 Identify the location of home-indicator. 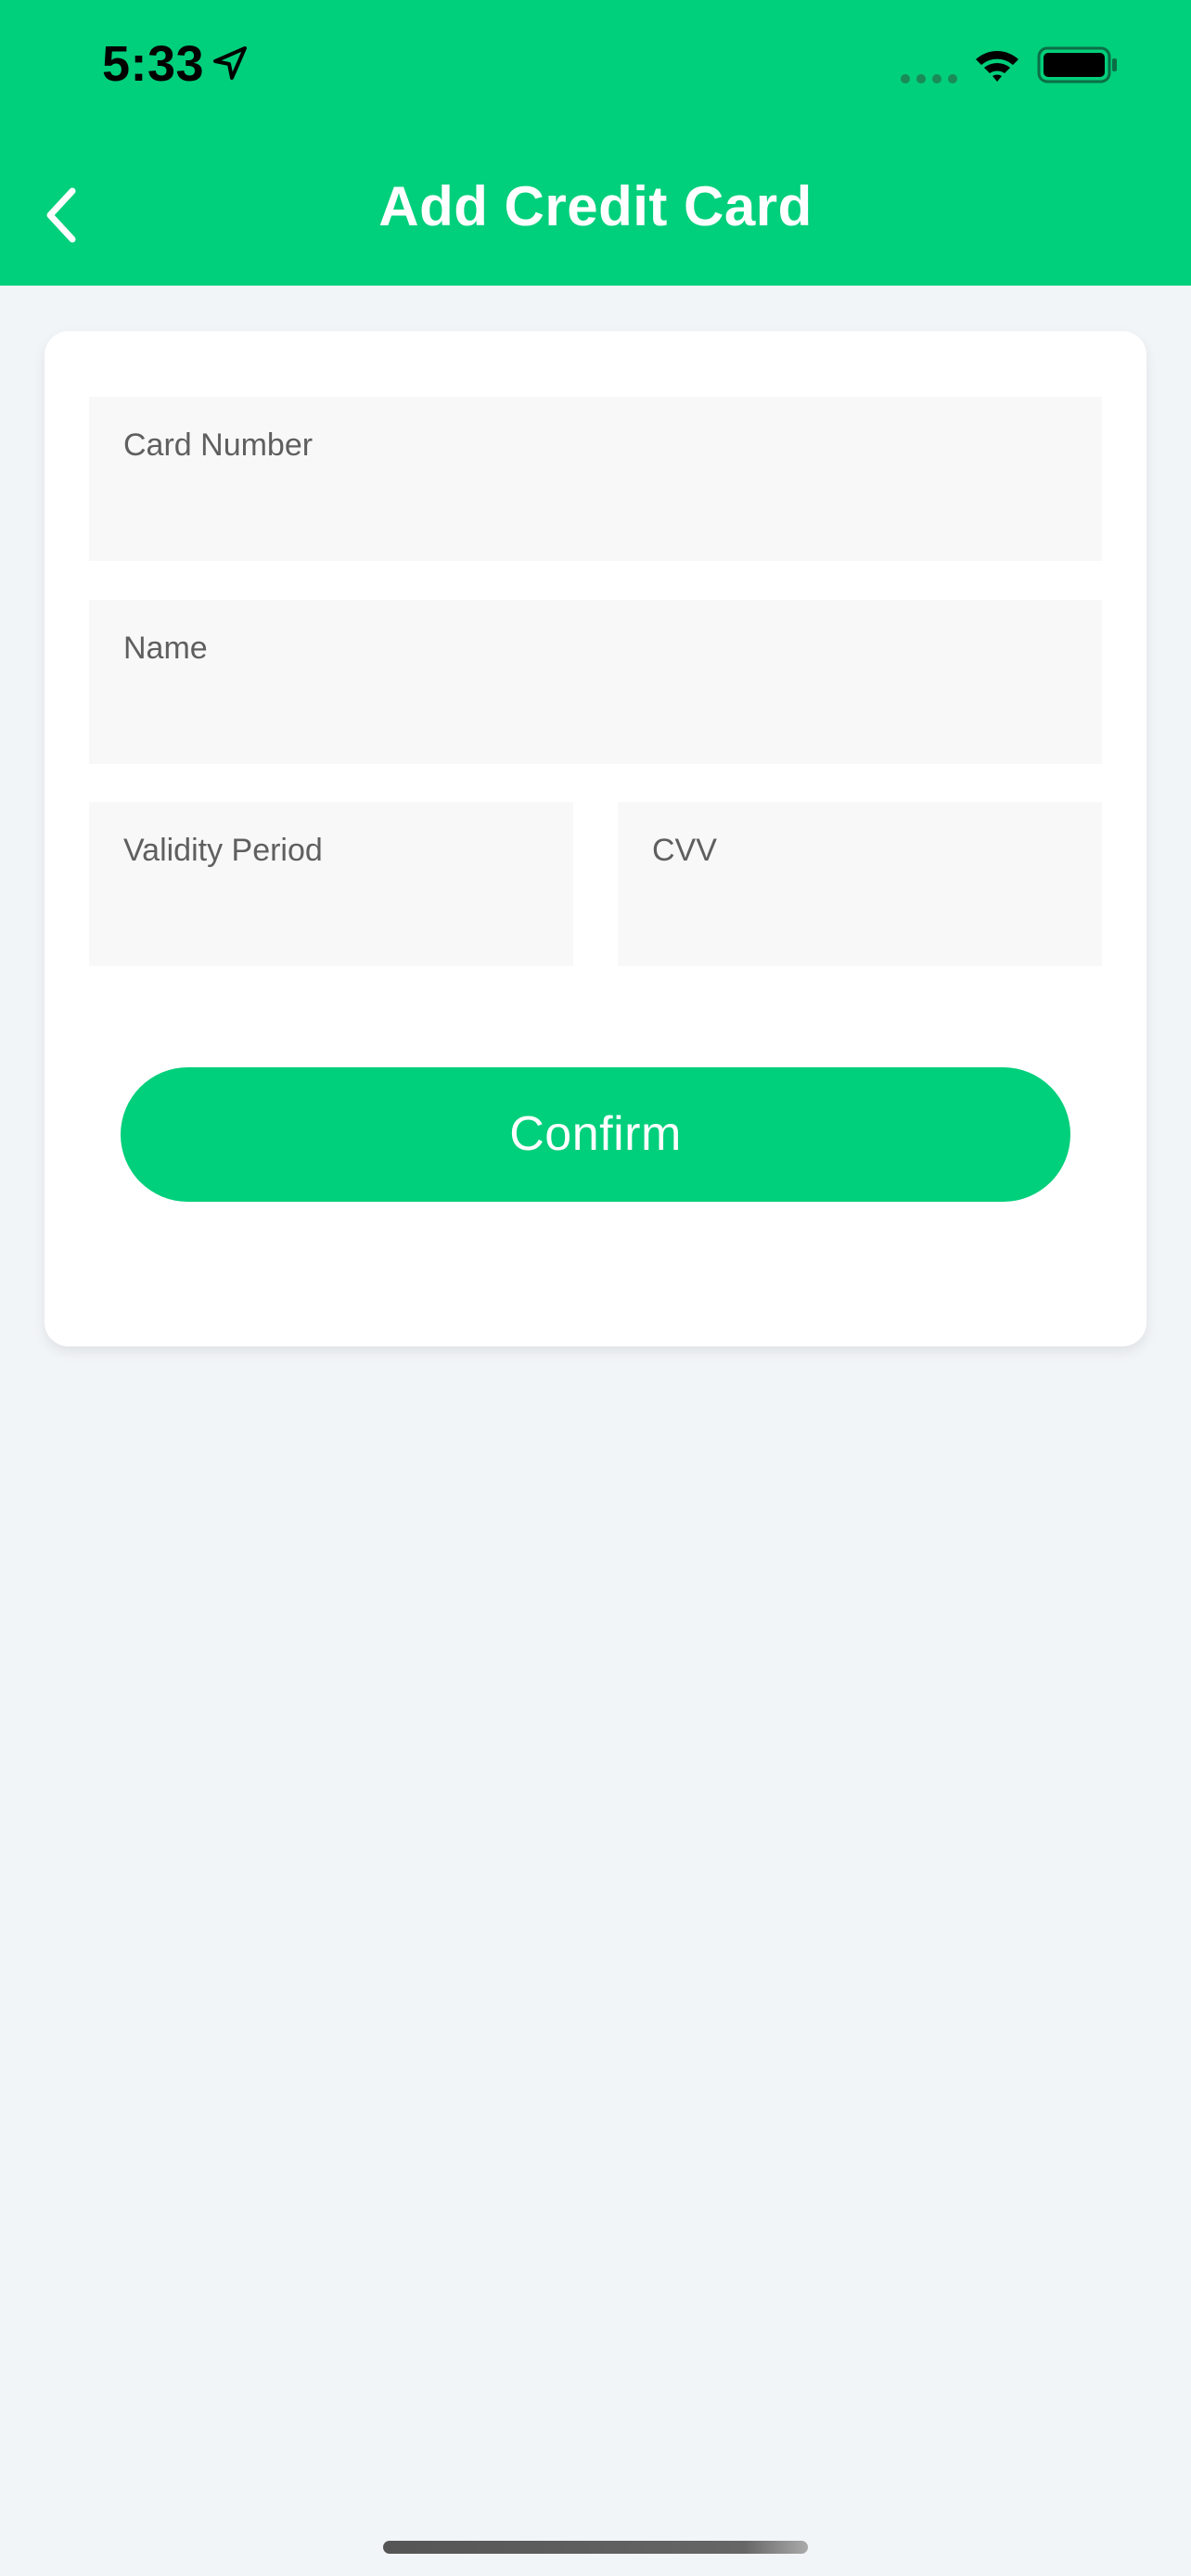
(595, 2547).